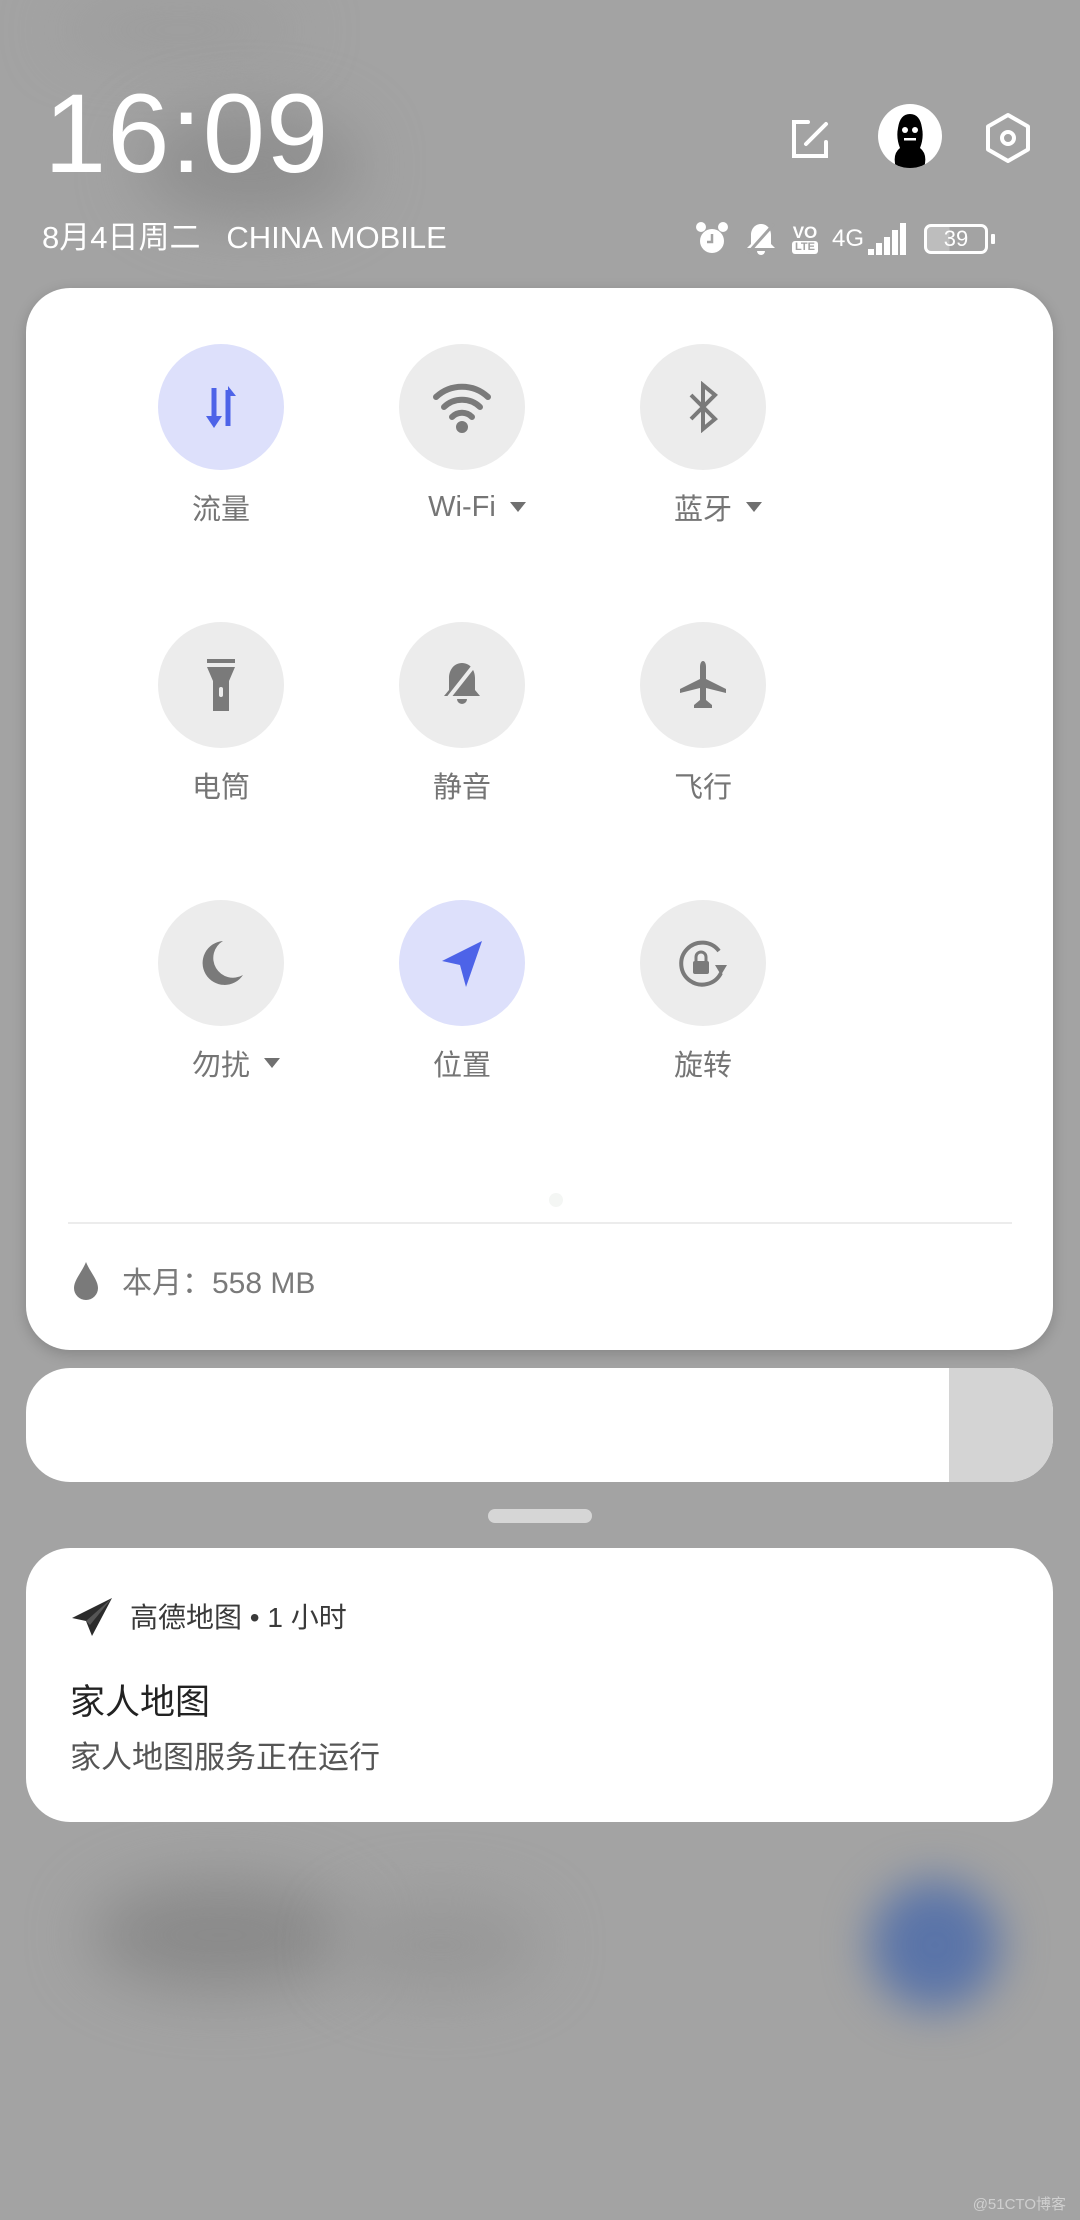  I want to click on gear-icon, so click(1008, 138).